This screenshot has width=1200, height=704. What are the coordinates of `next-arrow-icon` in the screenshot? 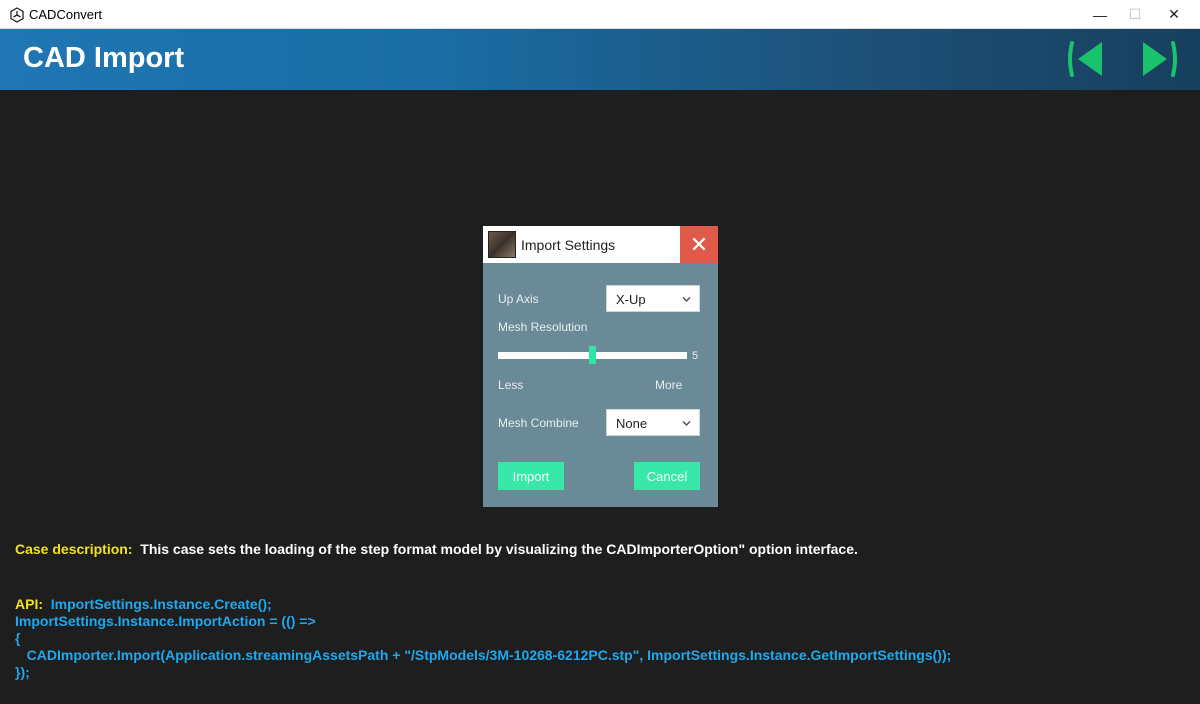 It's located at (1158, 59).